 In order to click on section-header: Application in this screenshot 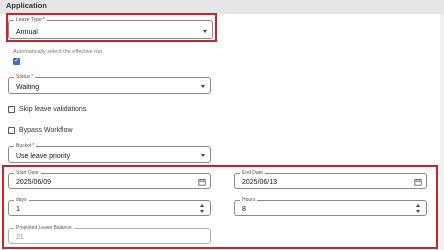, I will do `click(222, 7)`.